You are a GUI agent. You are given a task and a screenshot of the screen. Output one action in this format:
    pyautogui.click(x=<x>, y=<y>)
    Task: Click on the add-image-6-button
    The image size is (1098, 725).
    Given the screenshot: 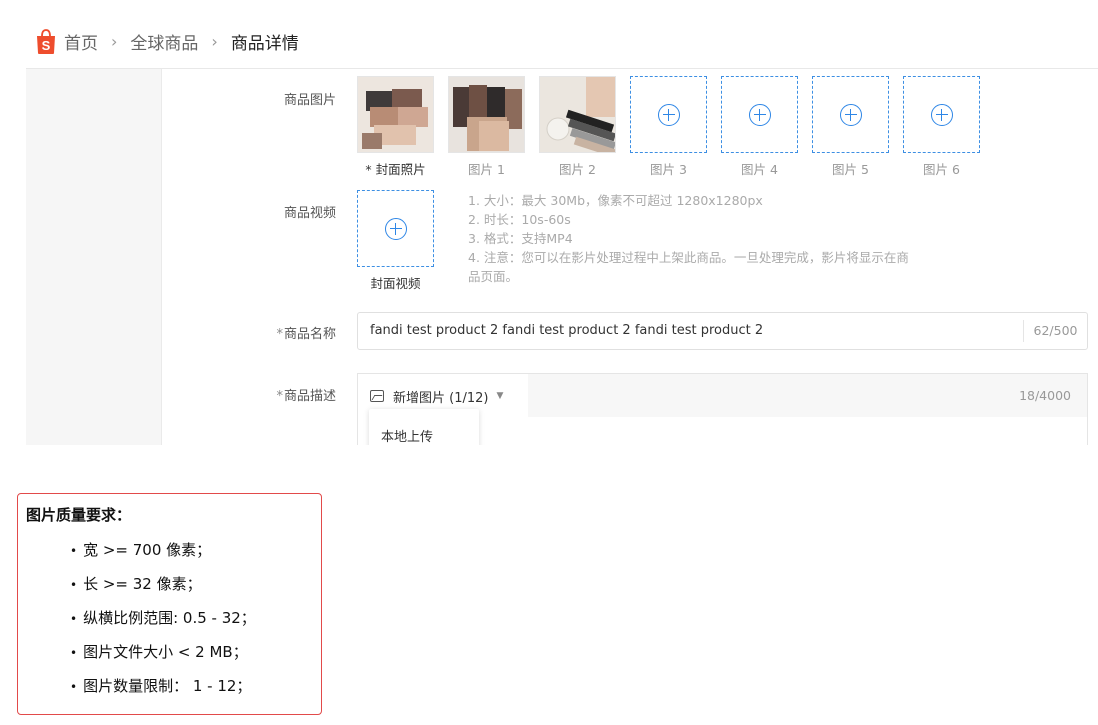 What is the action you would take?
    pyautogui.click(x=941, y=114)
    